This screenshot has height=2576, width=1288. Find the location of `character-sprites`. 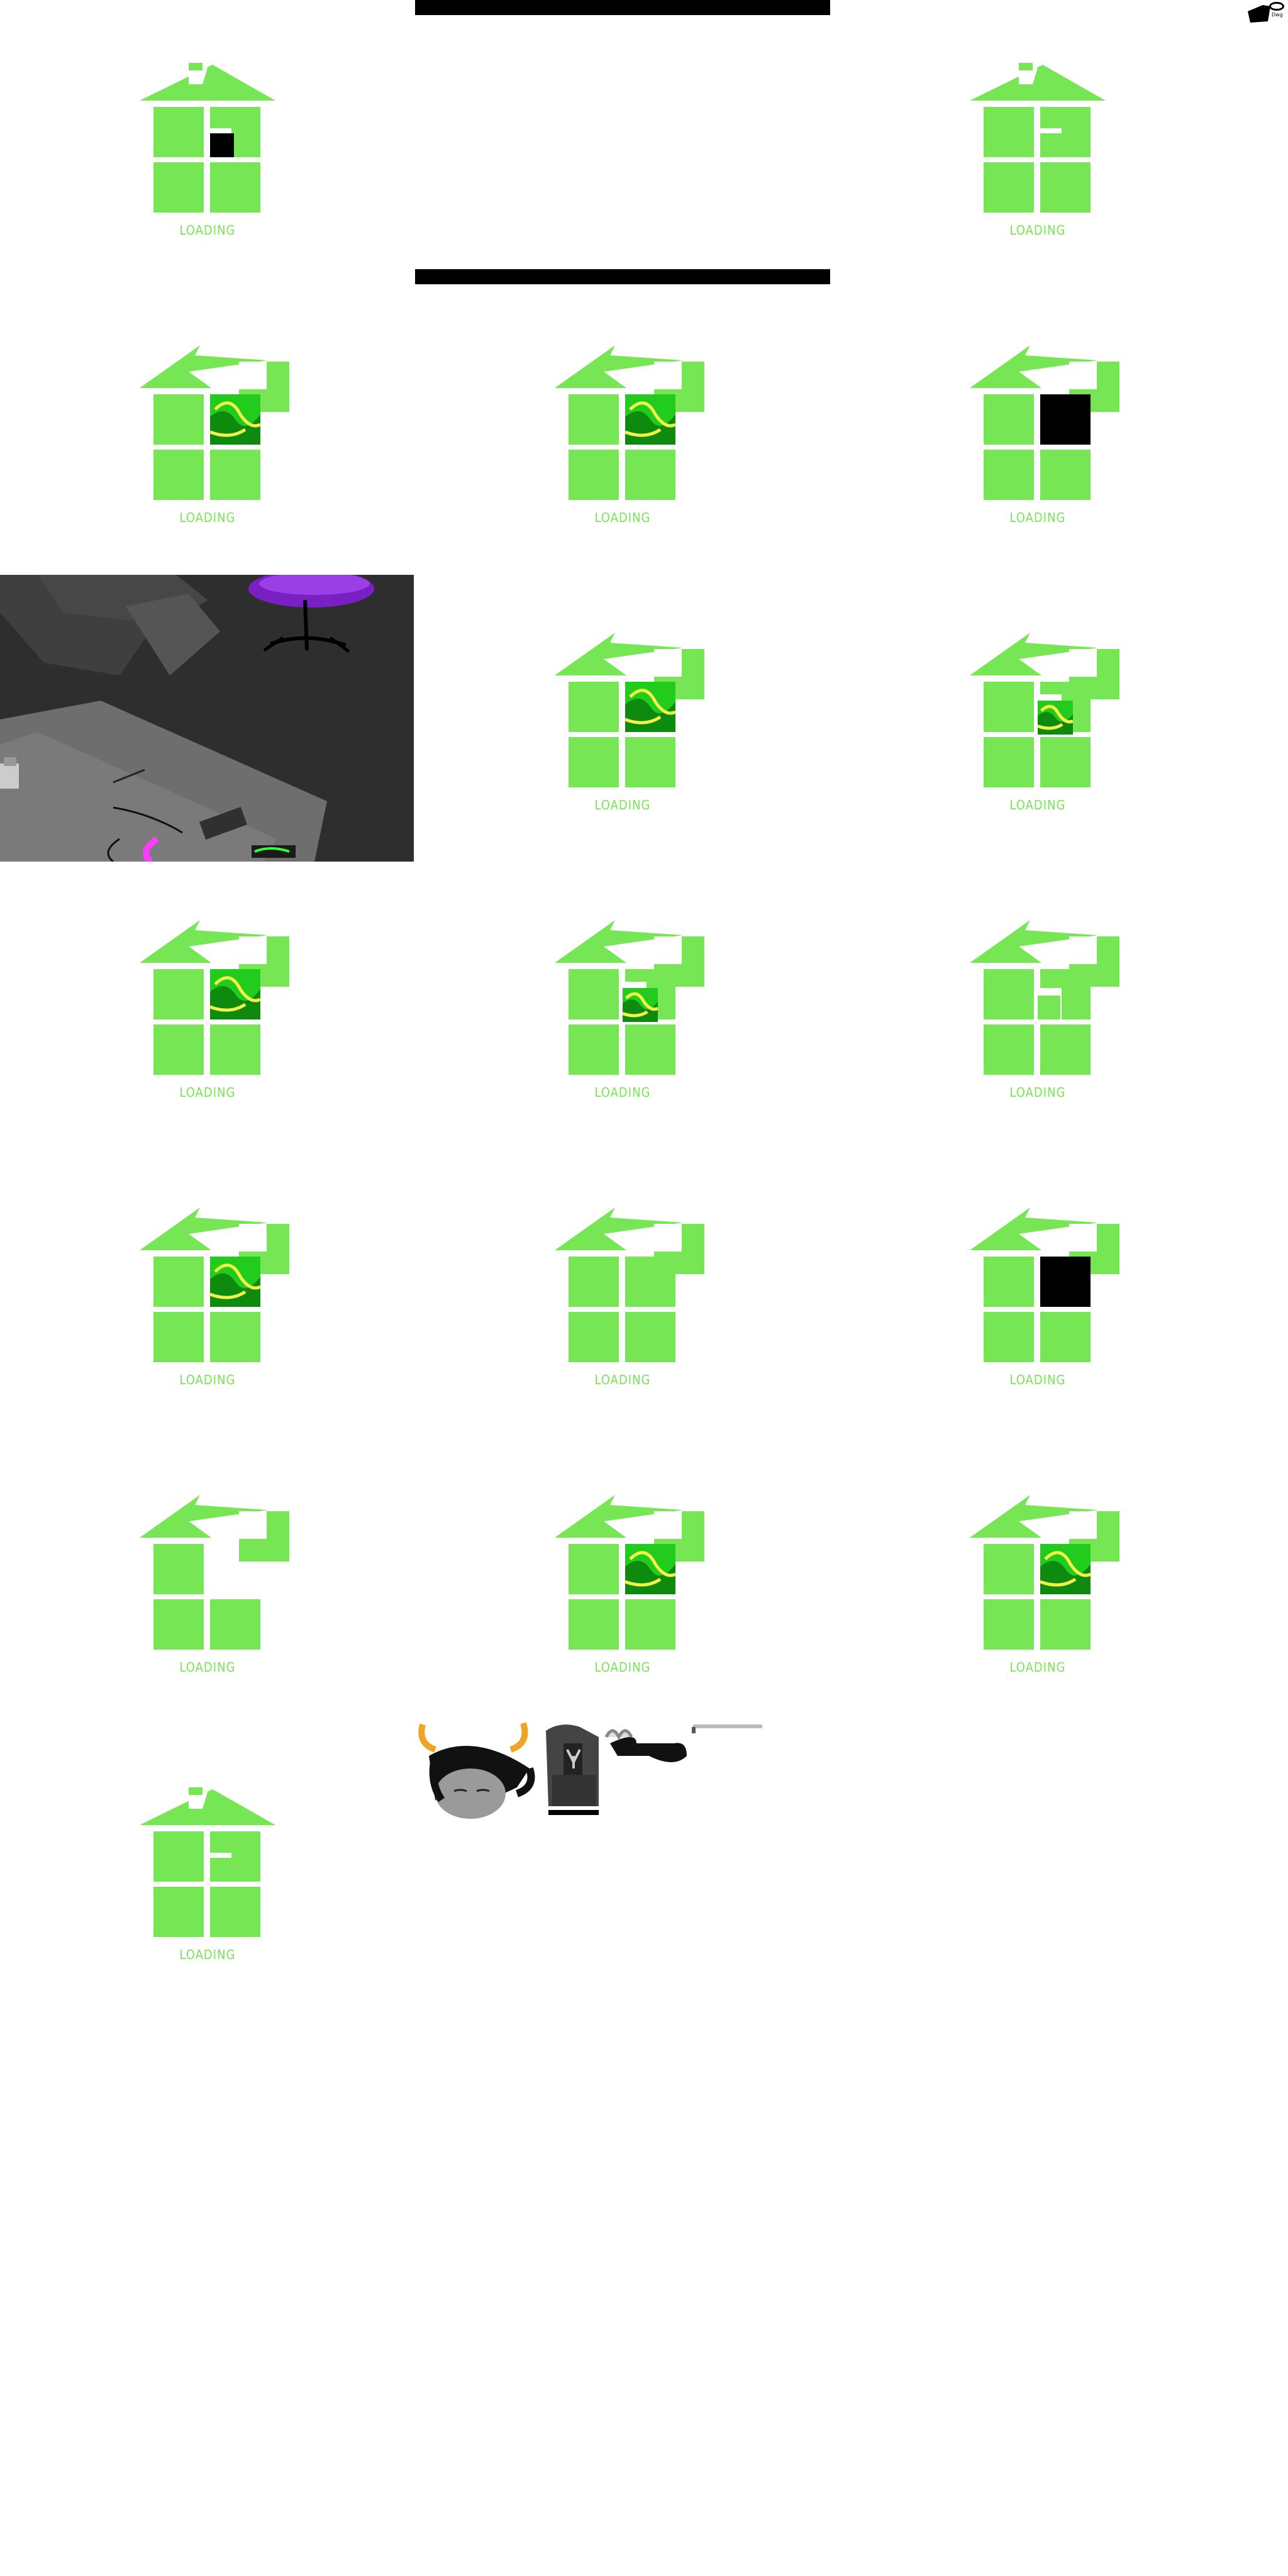

character-sprites is located at coordinates (586, 1771).